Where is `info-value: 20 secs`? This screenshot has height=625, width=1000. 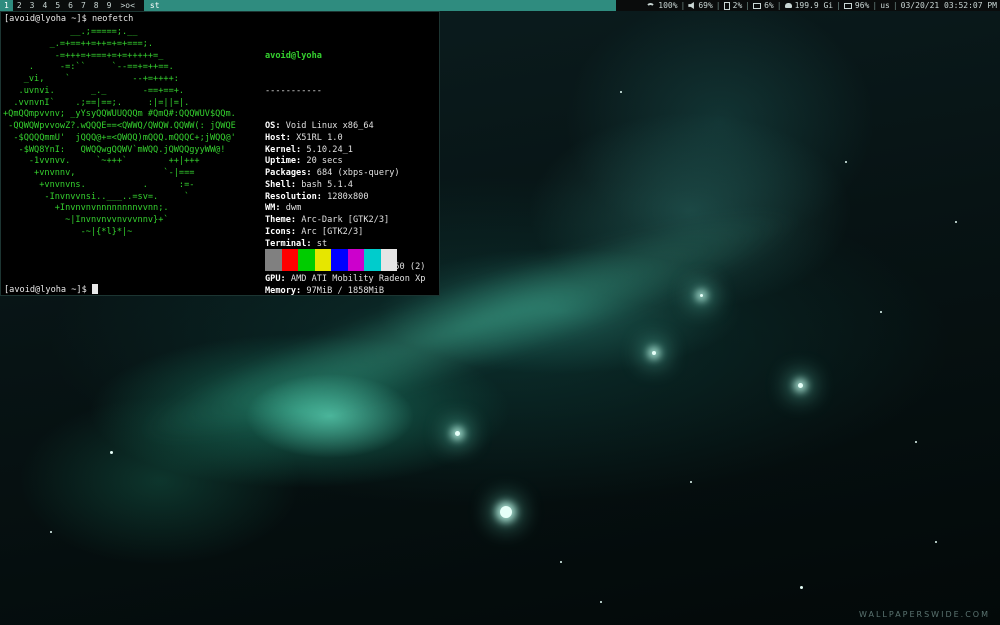
info-value: 20 secs is located at coordinates (324, 161).